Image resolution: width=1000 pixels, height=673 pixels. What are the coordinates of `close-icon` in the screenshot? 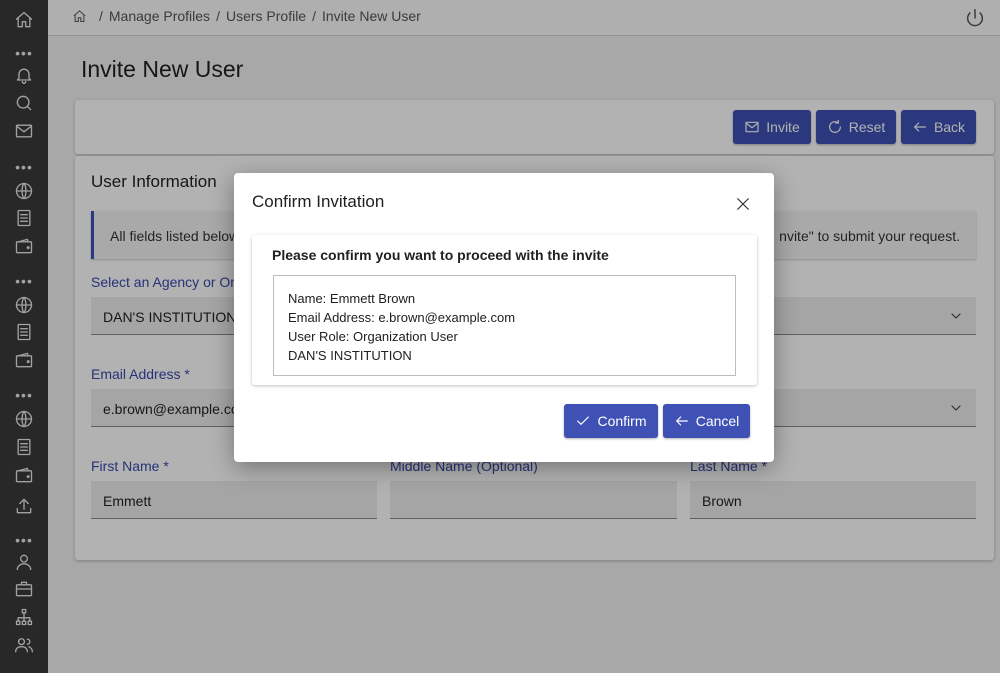 It's located at (743, 204).